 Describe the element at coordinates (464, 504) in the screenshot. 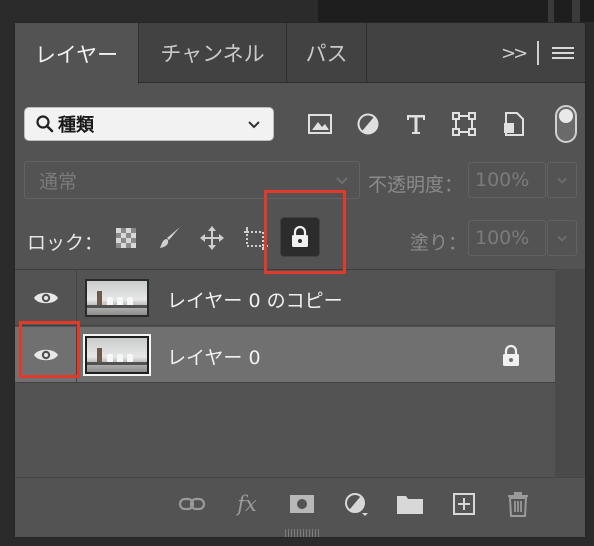

I see `new-layer-icon` at that location.